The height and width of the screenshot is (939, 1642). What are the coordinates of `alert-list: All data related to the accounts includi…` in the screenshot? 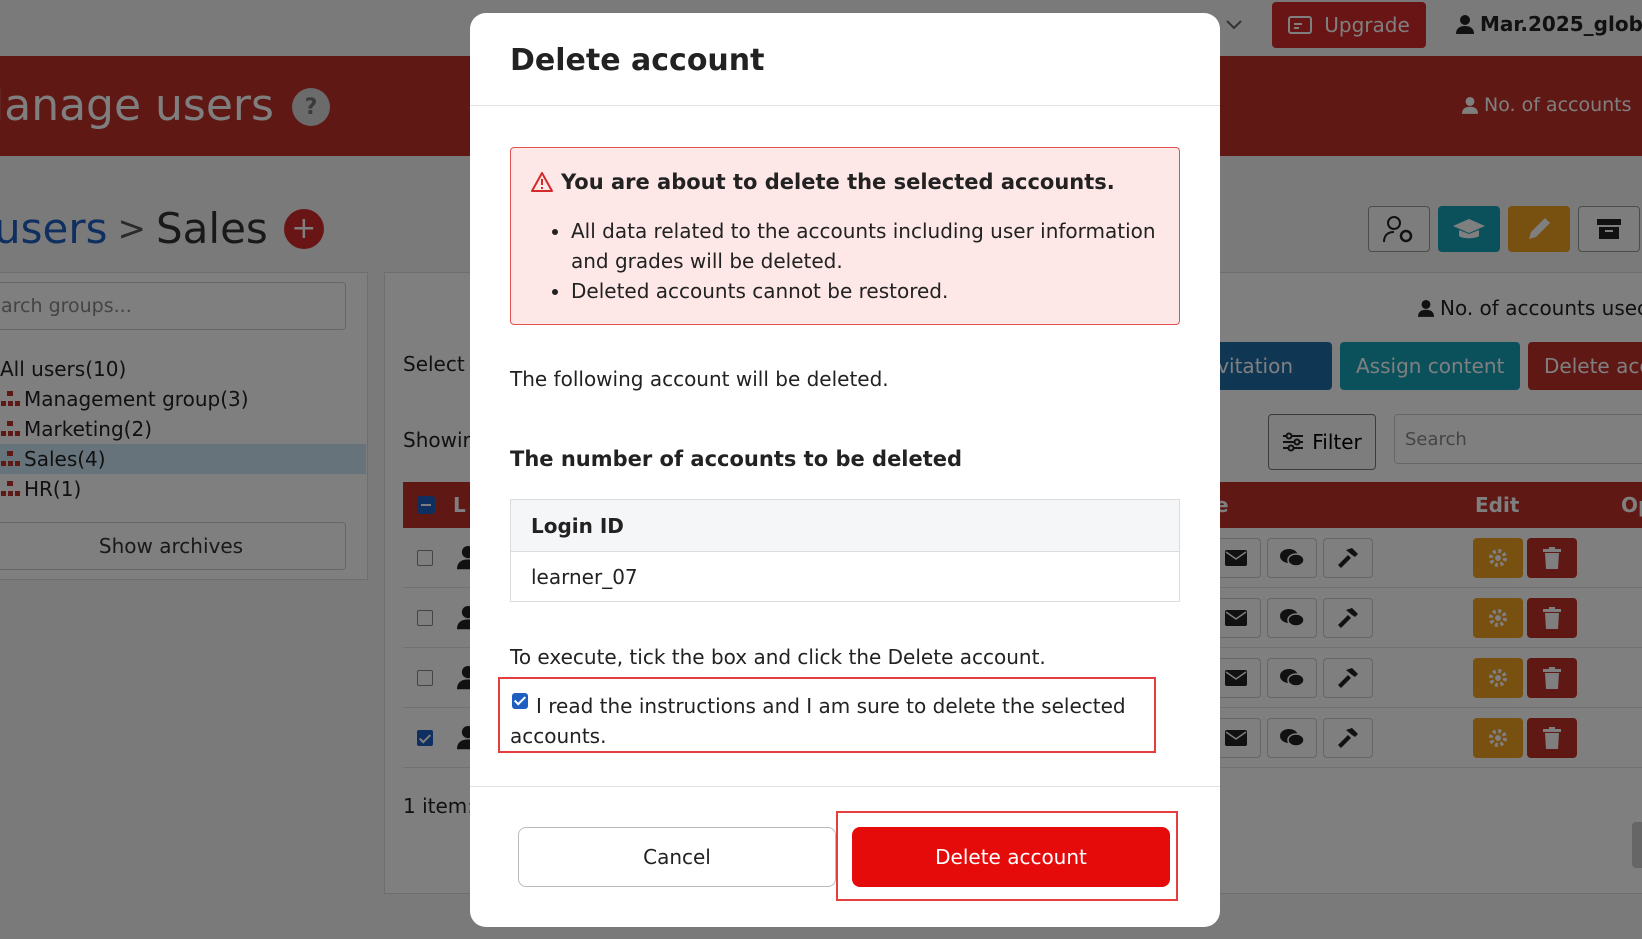 It's located at (871, 261).